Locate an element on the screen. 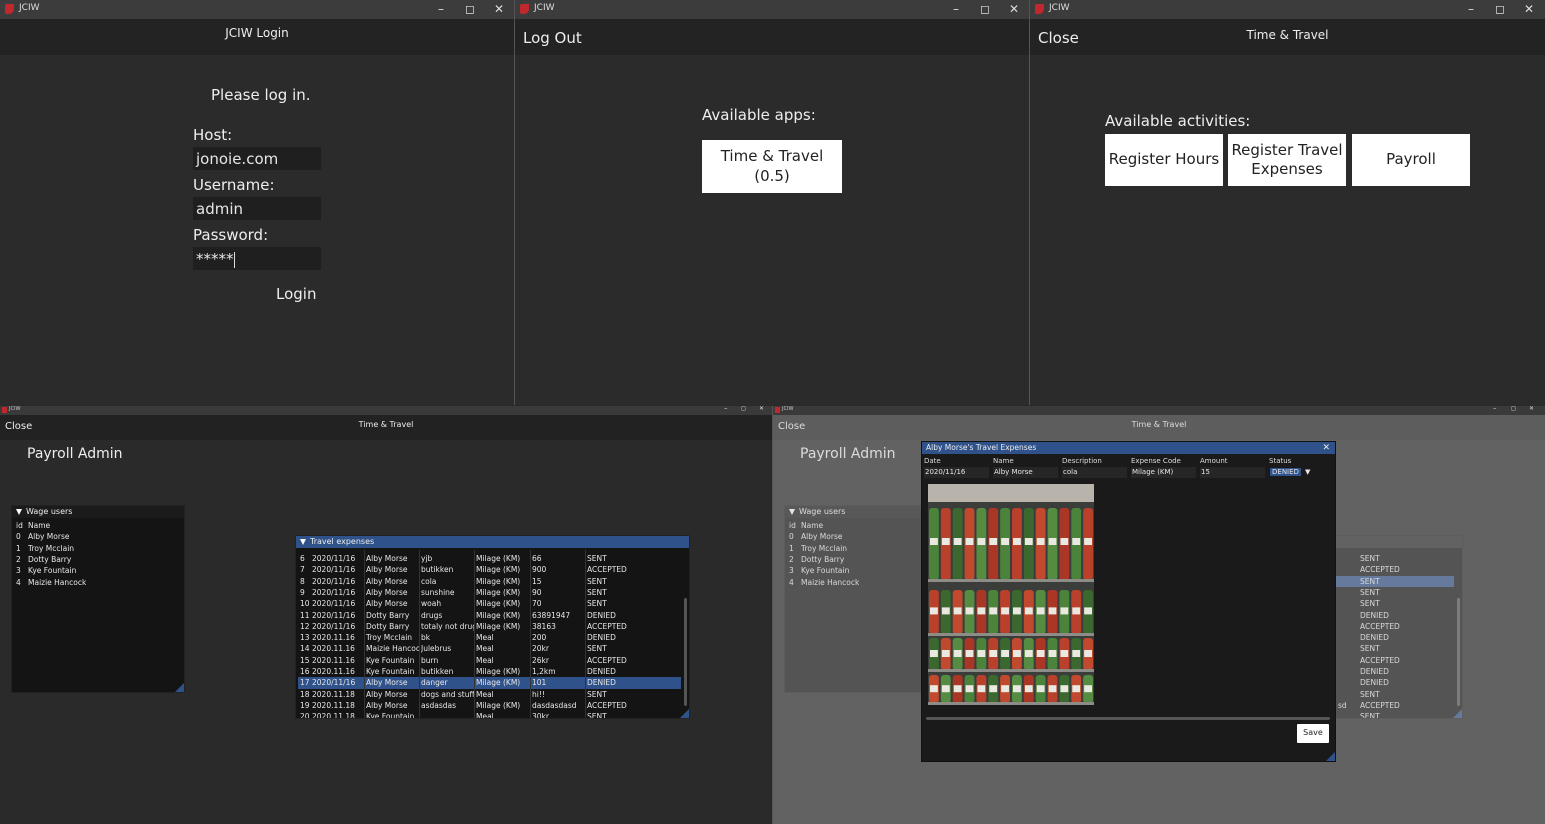  table-cell: ACCEPTED is located at coordinates (607, 705).